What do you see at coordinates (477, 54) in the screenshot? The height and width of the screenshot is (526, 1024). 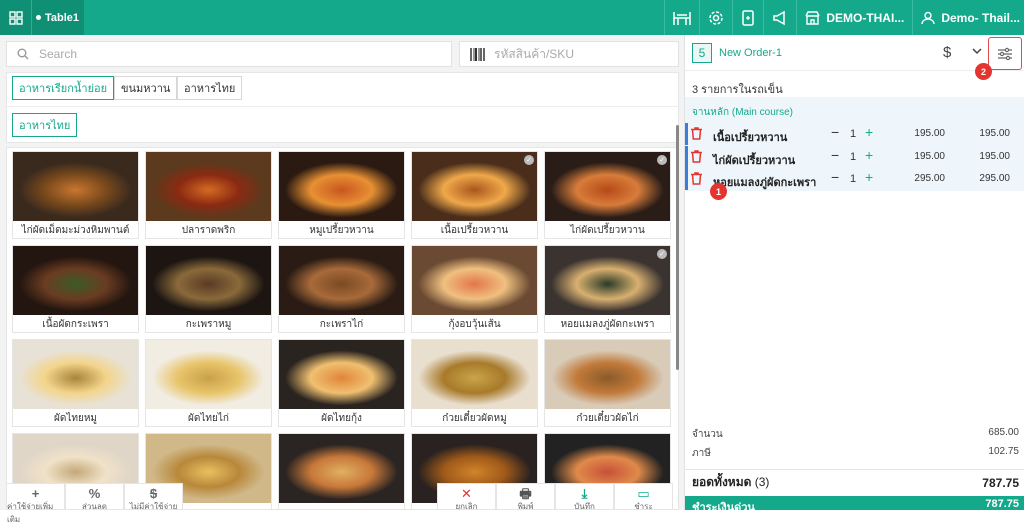 I see `barcode-icon` at bounding box center [477, 54].